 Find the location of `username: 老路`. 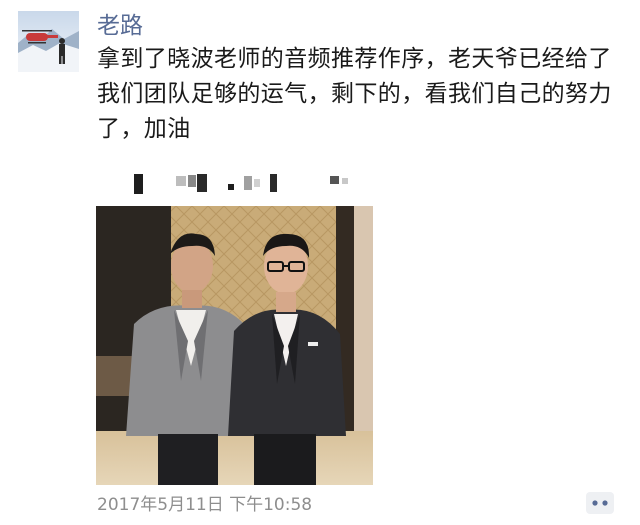

username: 老路 is located at coordinates (120, 26).